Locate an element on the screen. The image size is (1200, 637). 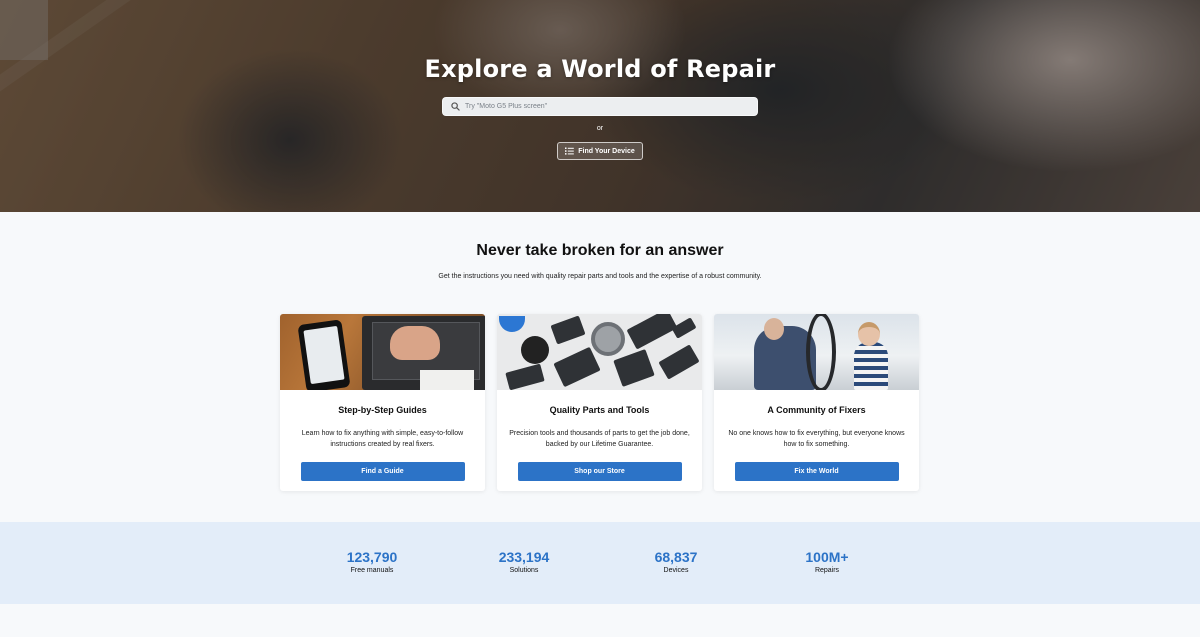
card-title: A Community of Fixers is located at coordinates (816, 410).